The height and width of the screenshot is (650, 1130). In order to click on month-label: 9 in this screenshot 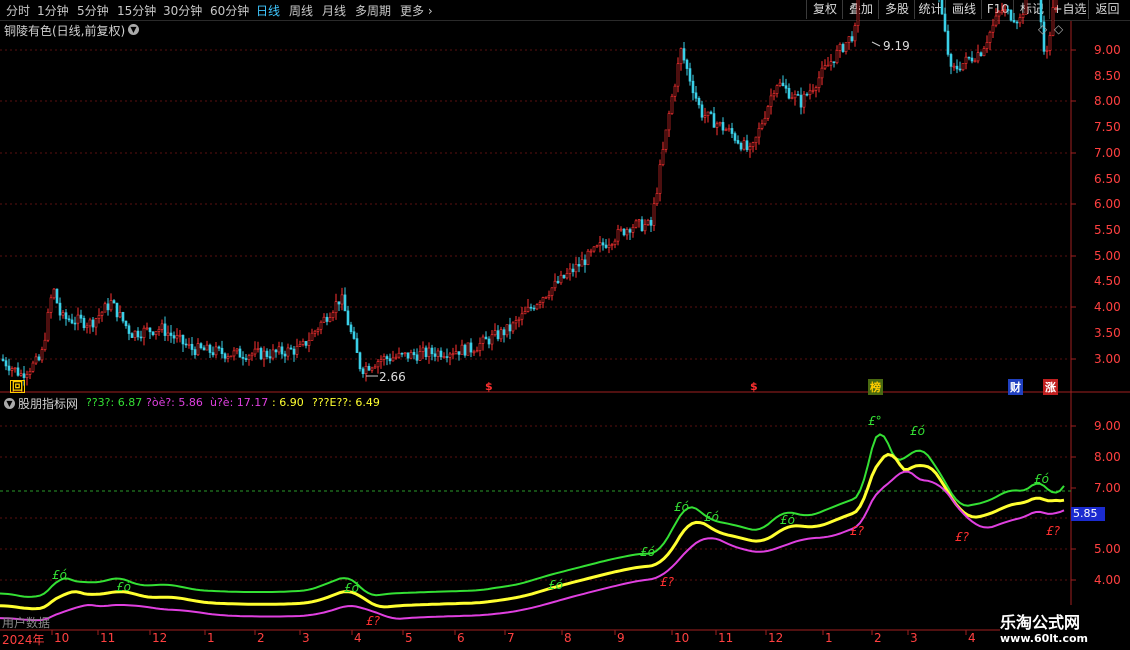, I will do `click(621, 638)`.